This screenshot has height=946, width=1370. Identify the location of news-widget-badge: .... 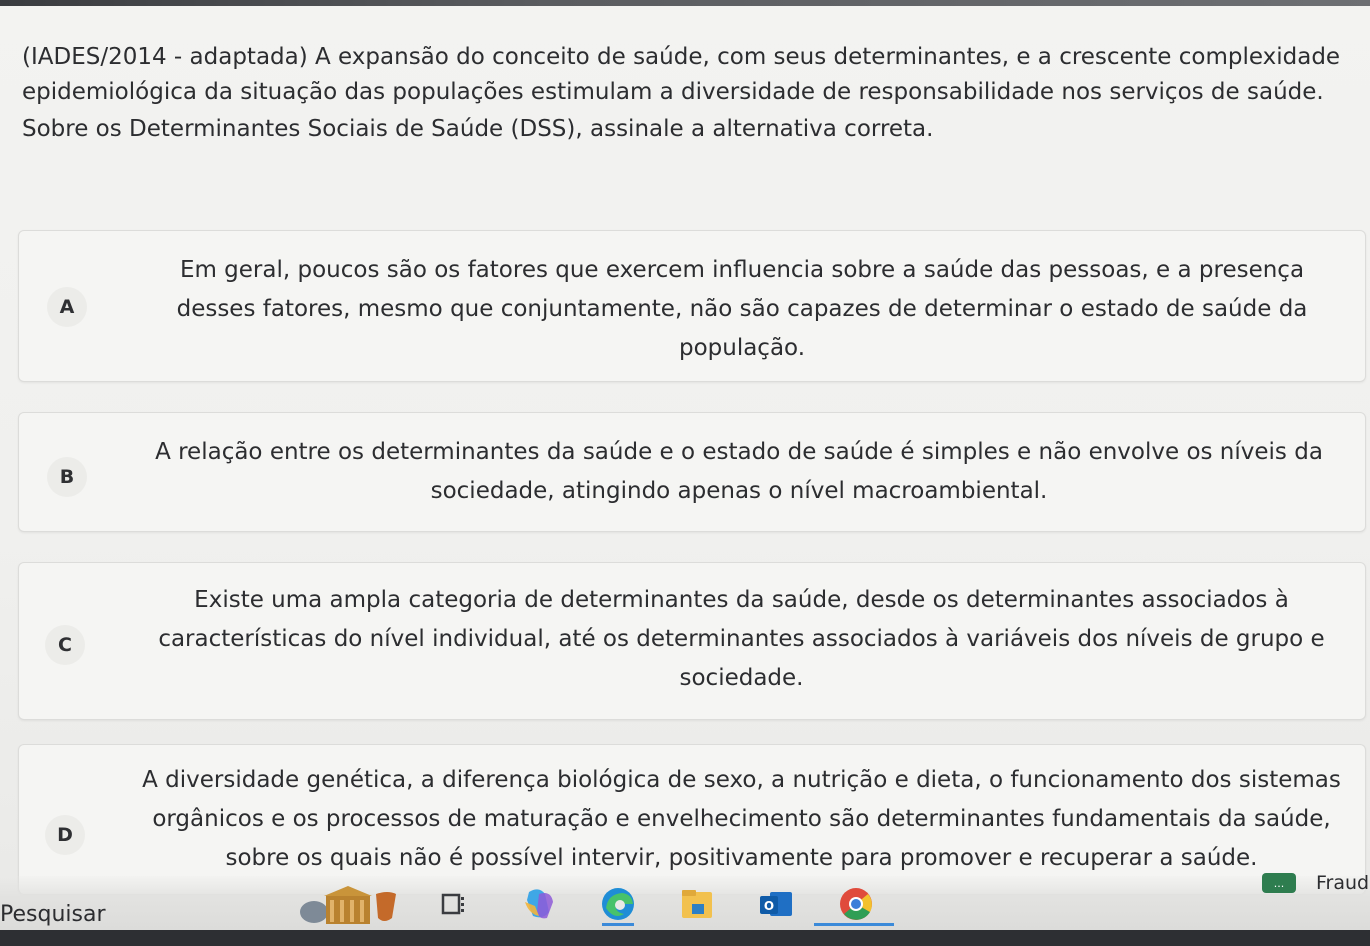
(1279, 883).